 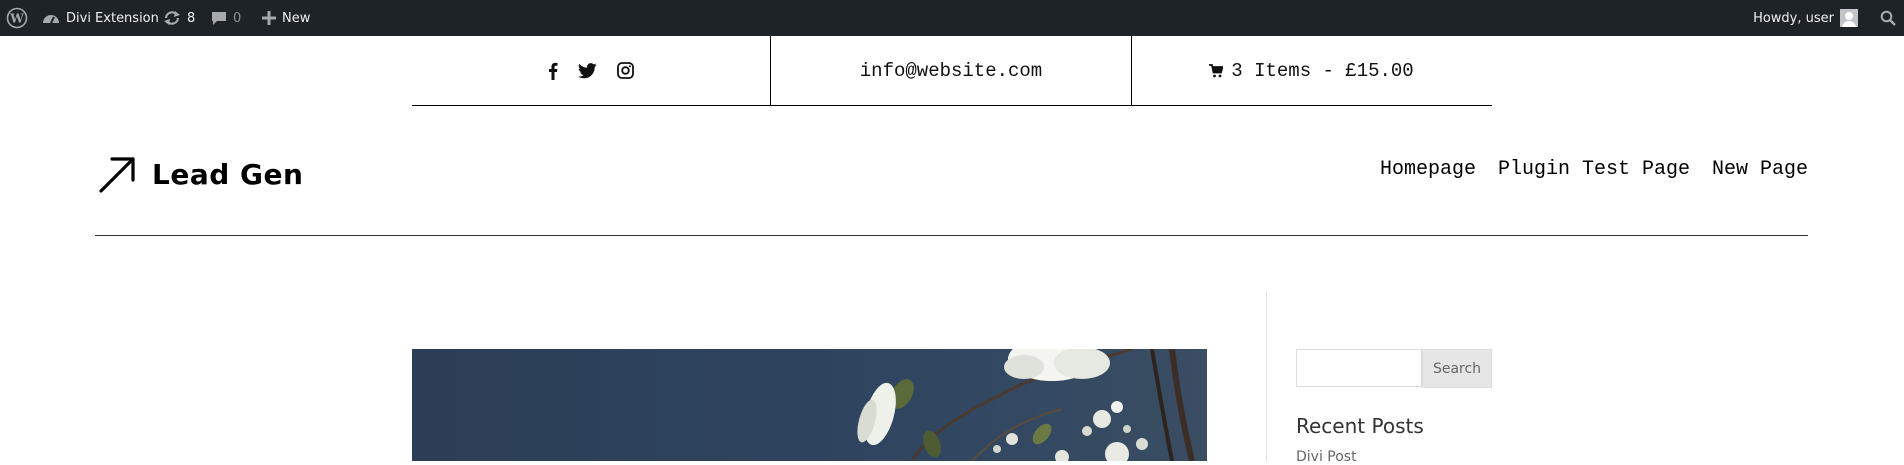 What do you see at coordinates (269, 18) in the screenshot?
I see `plus-icon` at bounding box center [269, 18].